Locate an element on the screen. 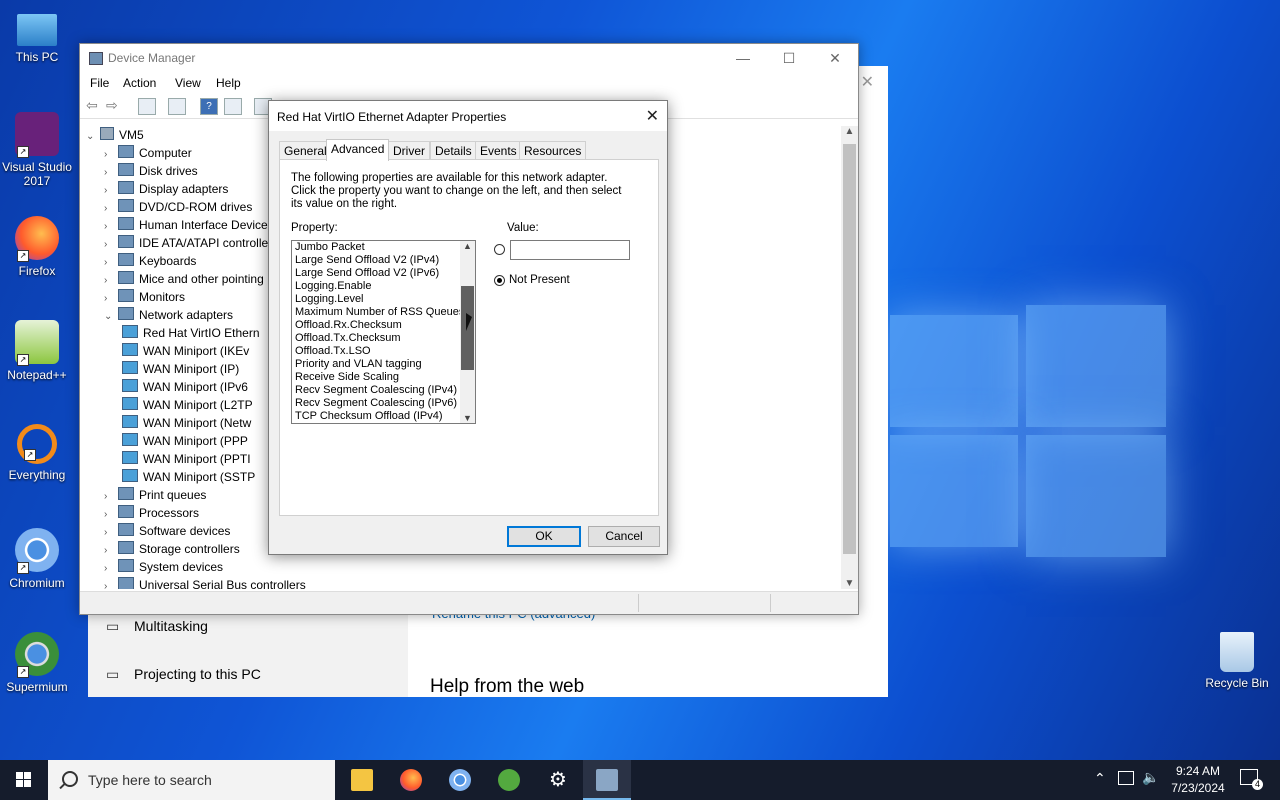  scroll-down-icon: ▼ is located at coordinates (849, 583).